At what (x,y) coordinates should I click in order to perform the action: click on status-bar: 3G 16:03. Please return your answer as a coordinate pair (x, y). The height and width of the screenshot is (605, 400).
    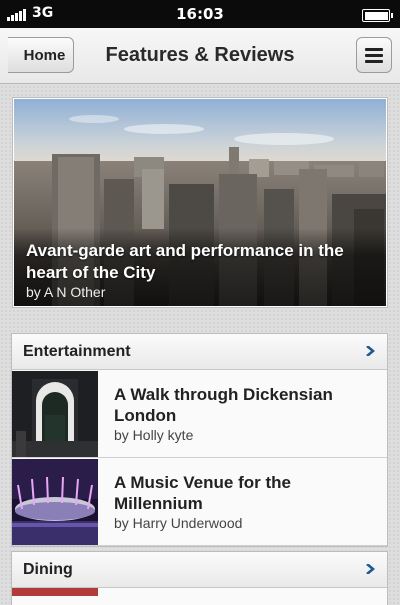
    Looking at the image, I should click on (200, 14).